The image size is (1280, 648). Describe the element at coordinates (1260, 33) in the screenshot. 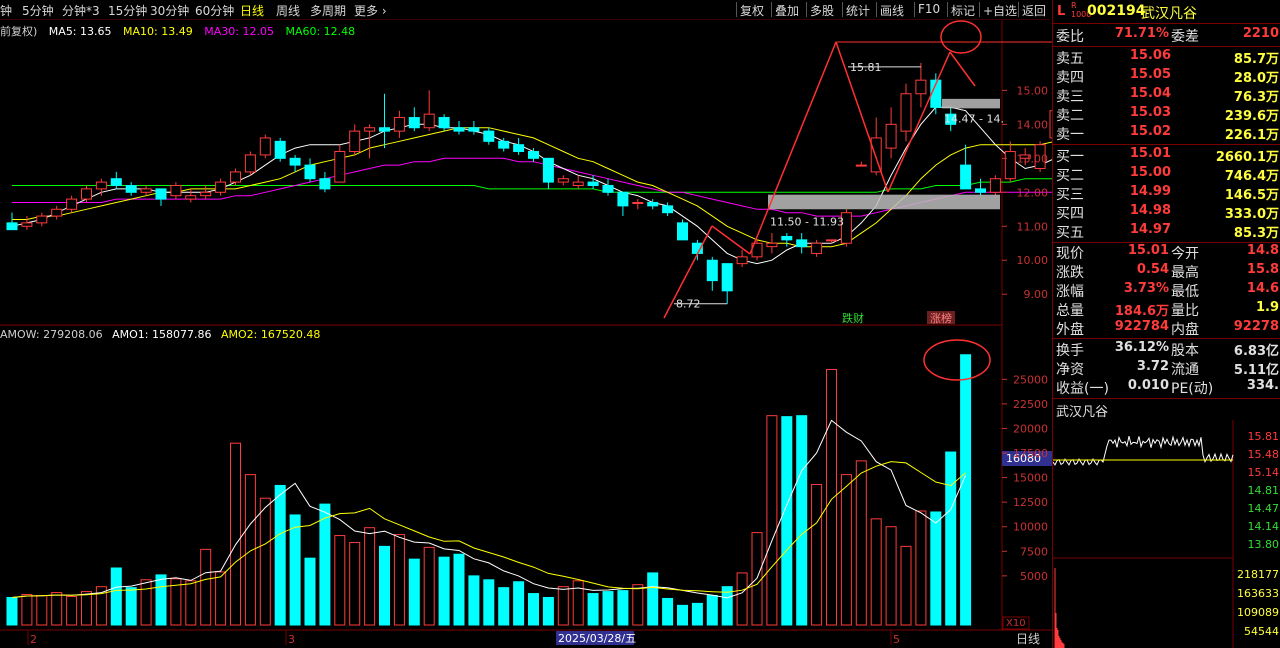

I see `wc-value: 2210` at that location.